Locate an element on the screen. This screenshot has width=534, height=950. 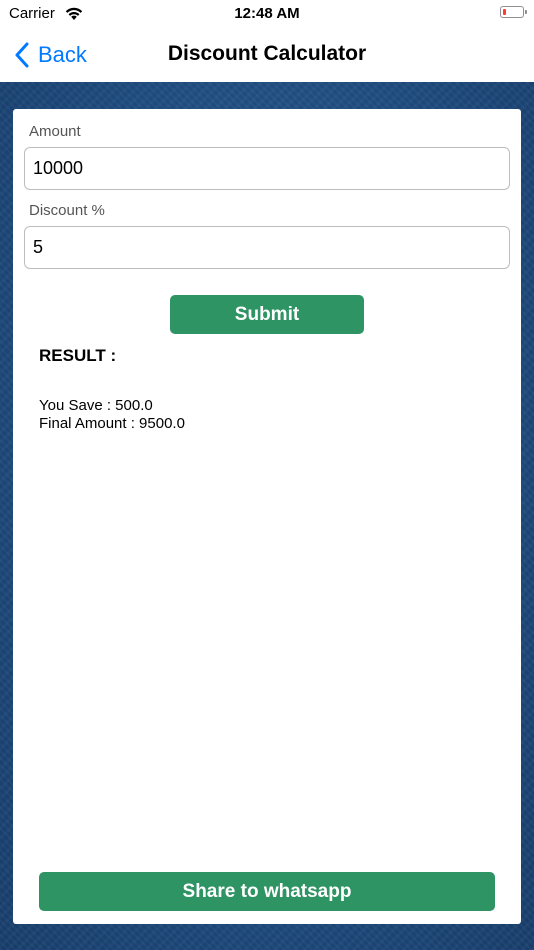
navigation-bar: Back Discount Calculator is located at coordinates (267, 55).